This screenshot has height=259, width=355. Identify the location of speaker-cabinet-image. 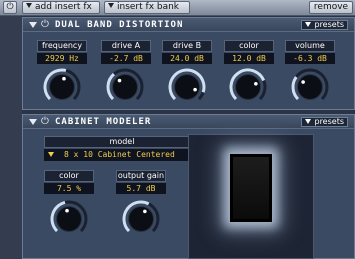
(251, 188).